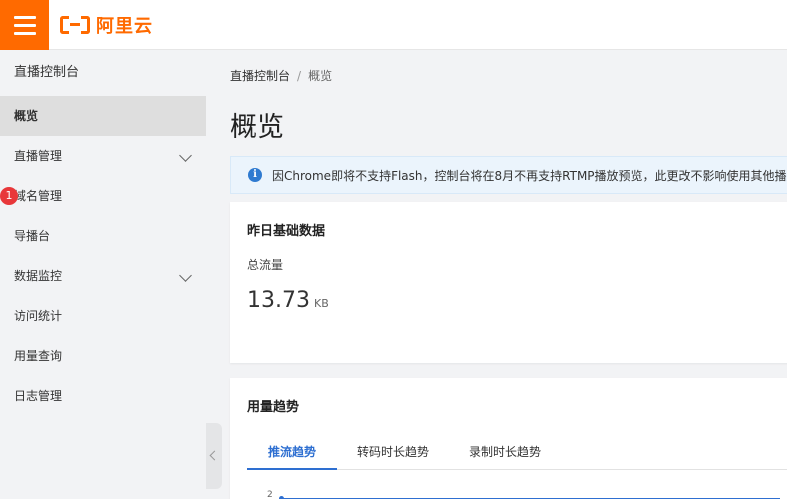 The width and height of the screenshot is (787, 499). I want to click on sidebar-item-live-management: 直播管理, so click(103, 156).